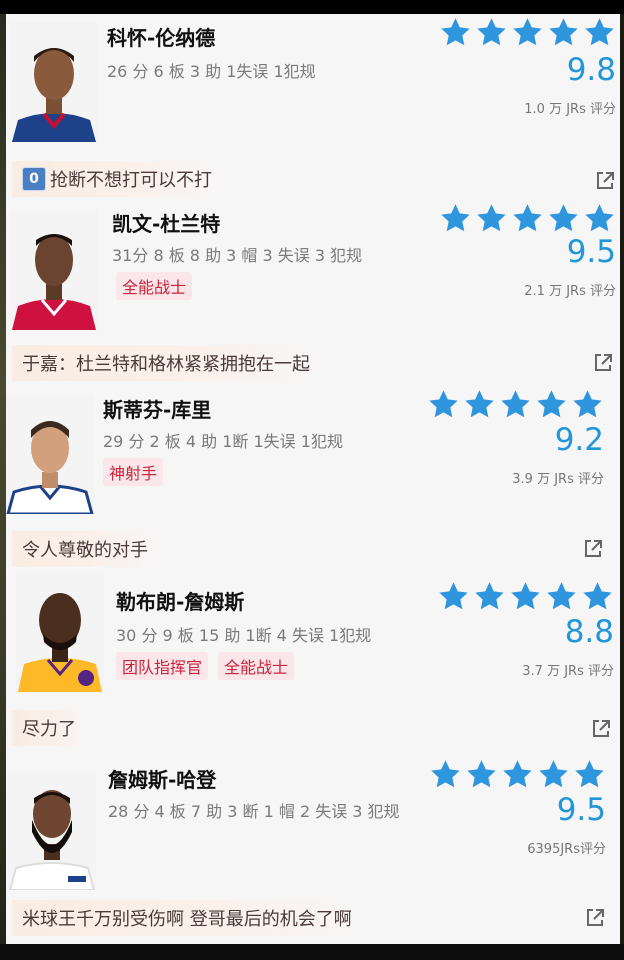 The width and height of the screenshot is (624, 960). I want to click on player-stats: 26 分 6 板 3 助 1失误 1犯规, so click(211, 71).